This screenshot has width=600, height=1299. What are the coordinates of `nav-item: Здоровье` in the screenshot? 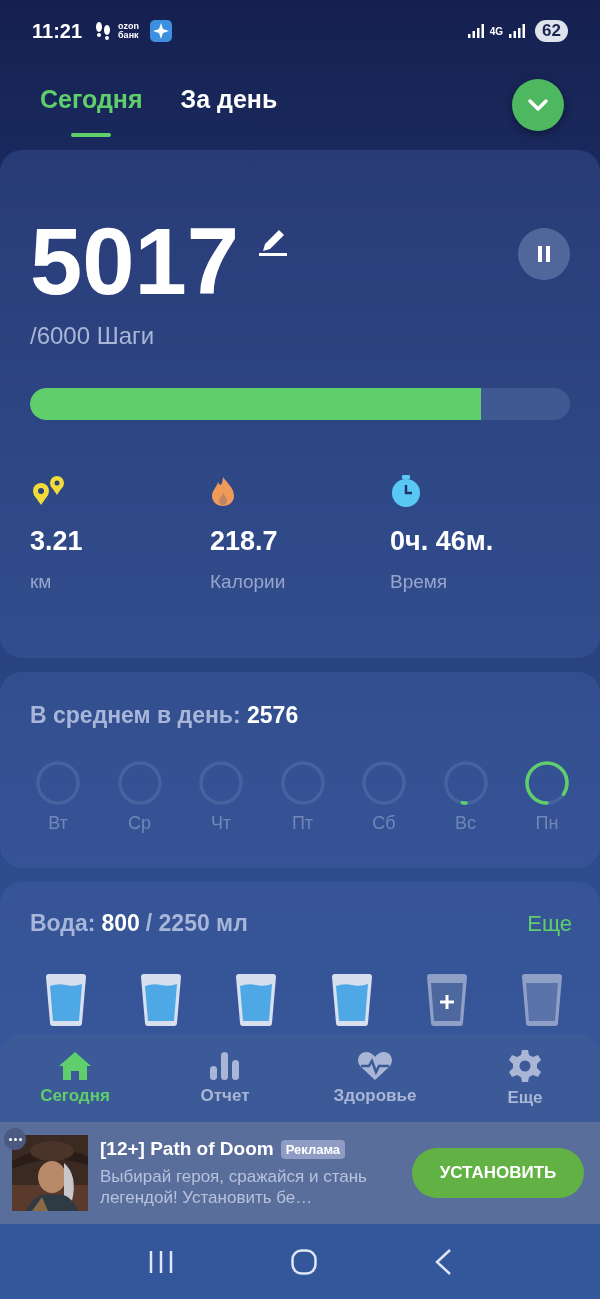 It's located at (375, 1078).